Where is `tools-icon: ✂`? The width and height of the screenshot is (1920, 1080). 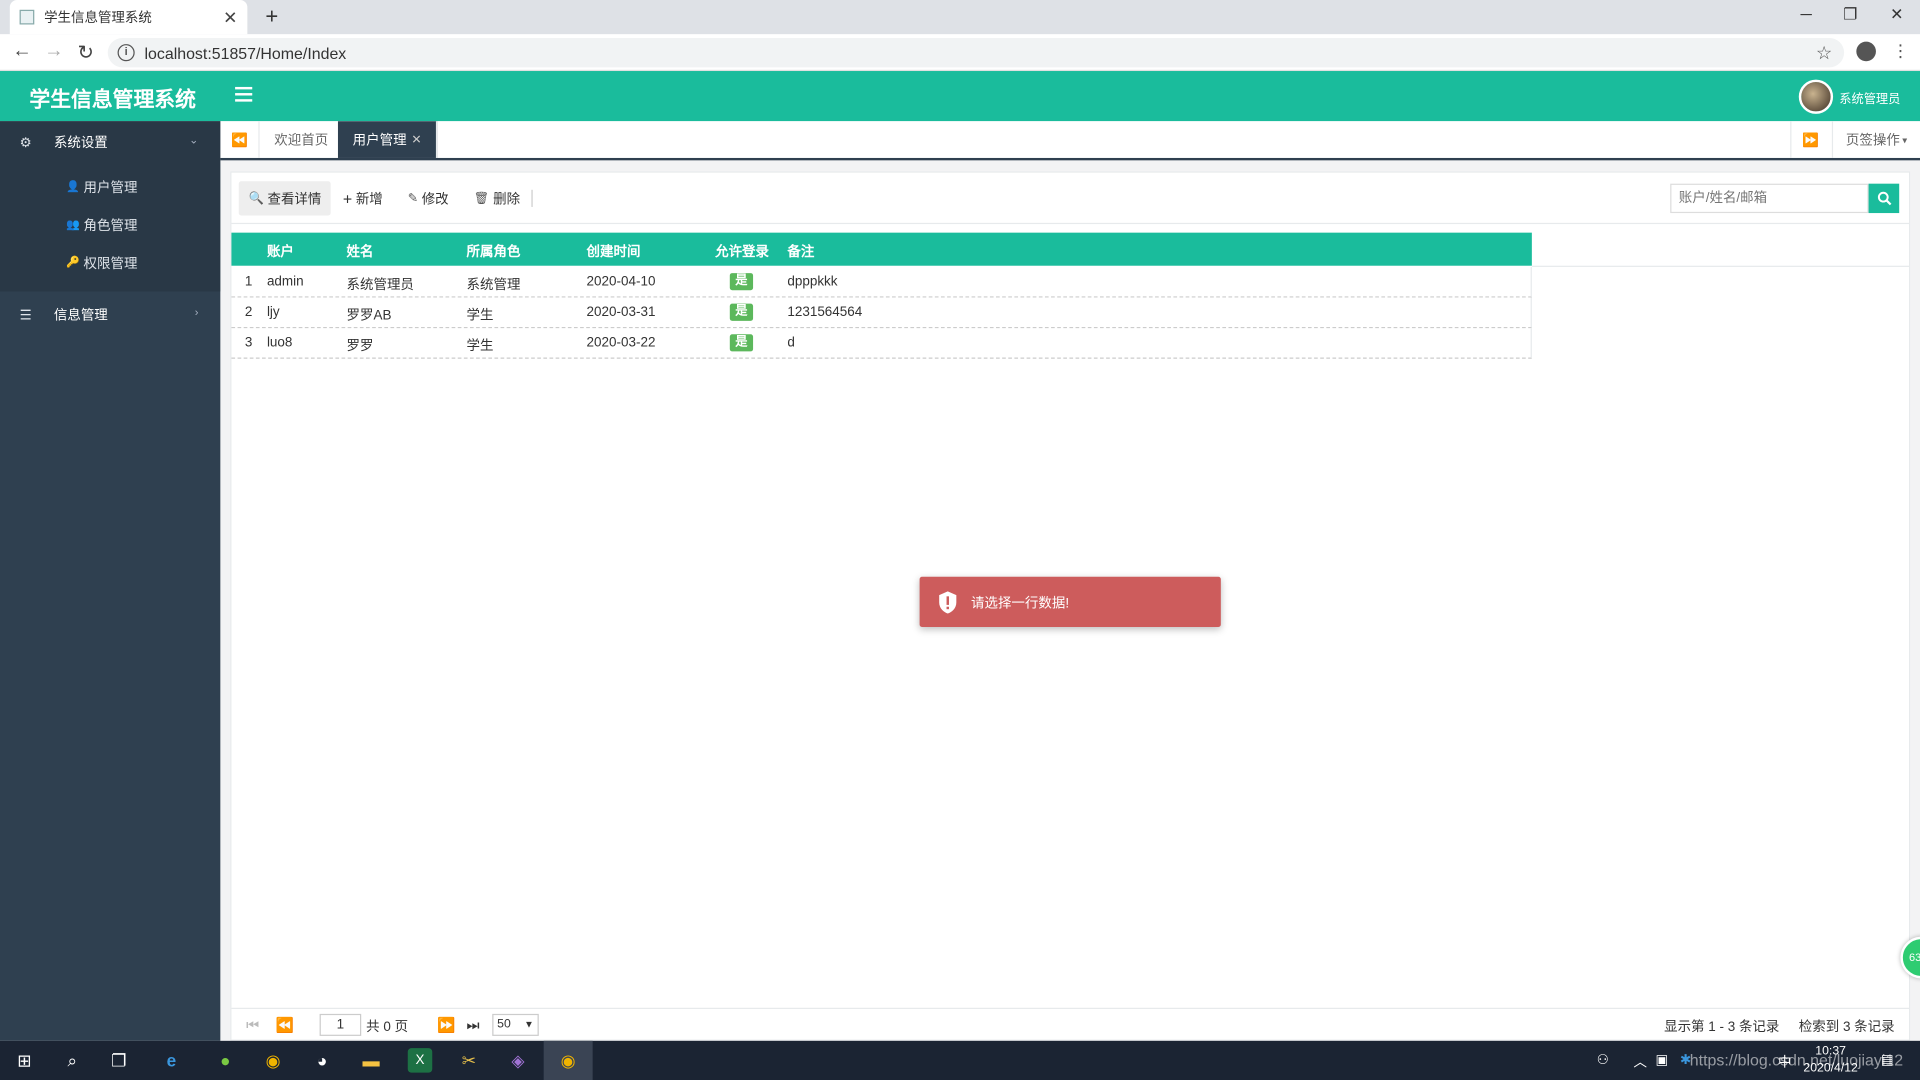
tools-icon: ✂ is located at coordinates (469, 1060).